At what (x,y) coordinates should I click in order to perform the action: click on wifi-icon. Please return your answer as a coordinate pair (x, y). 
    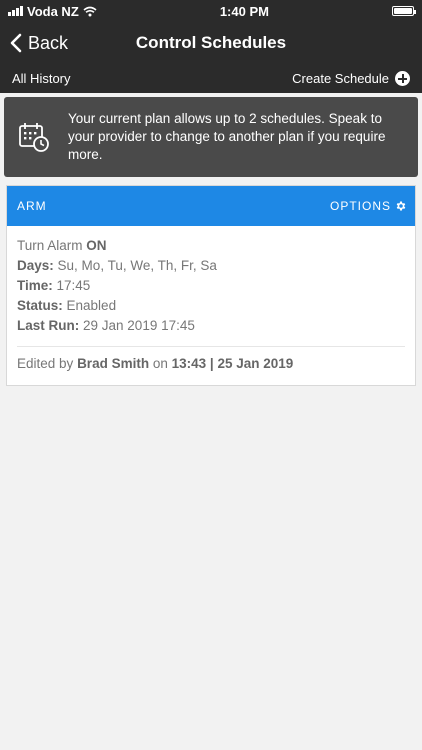
    Looking at the image, I should click on (90, 11).